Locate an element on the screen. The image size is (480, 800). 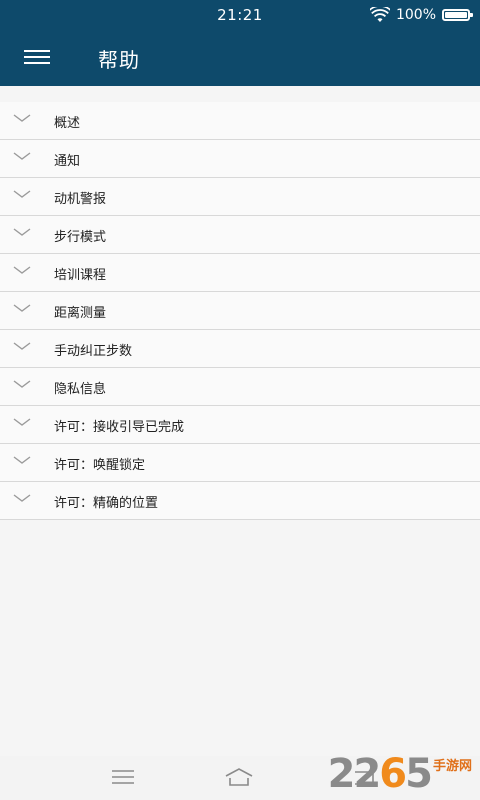
help-item-label: 步行模式 is located at coordinates (80, 237).